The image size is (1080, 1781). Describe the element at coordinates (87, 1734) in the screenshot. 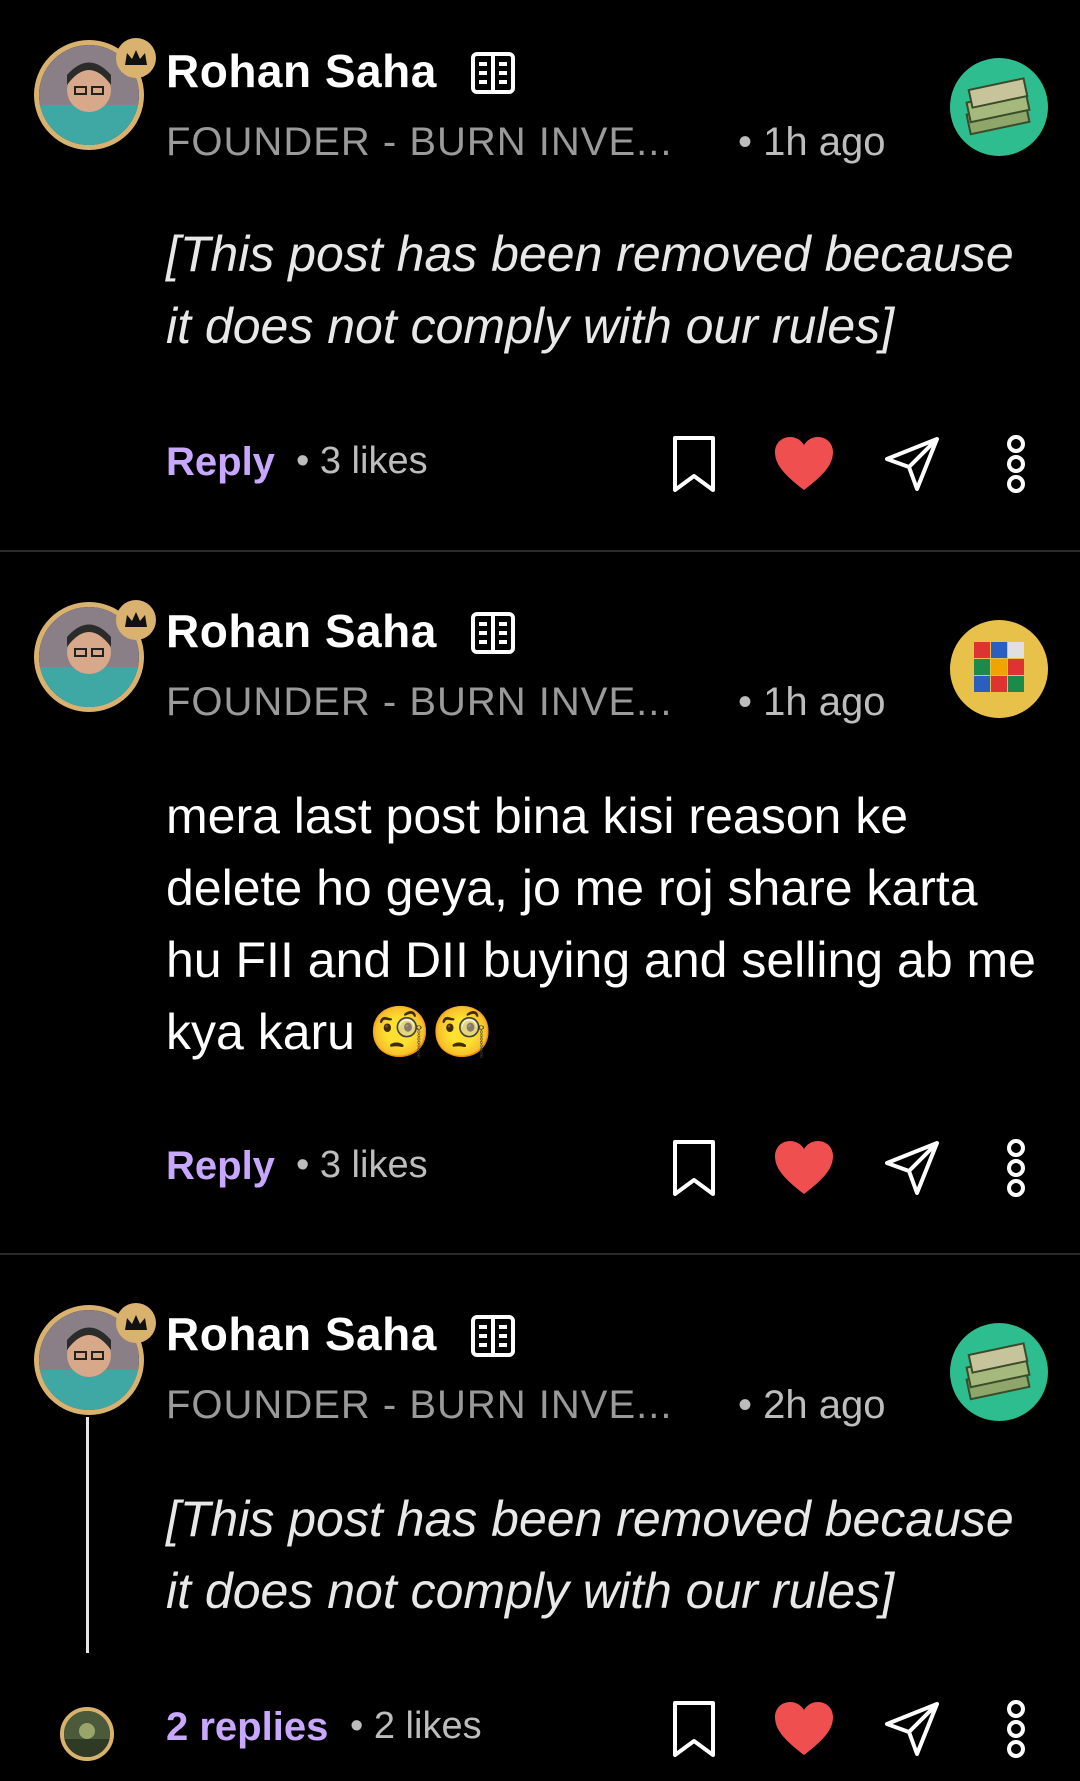

I see `reply-avatar` at that location.